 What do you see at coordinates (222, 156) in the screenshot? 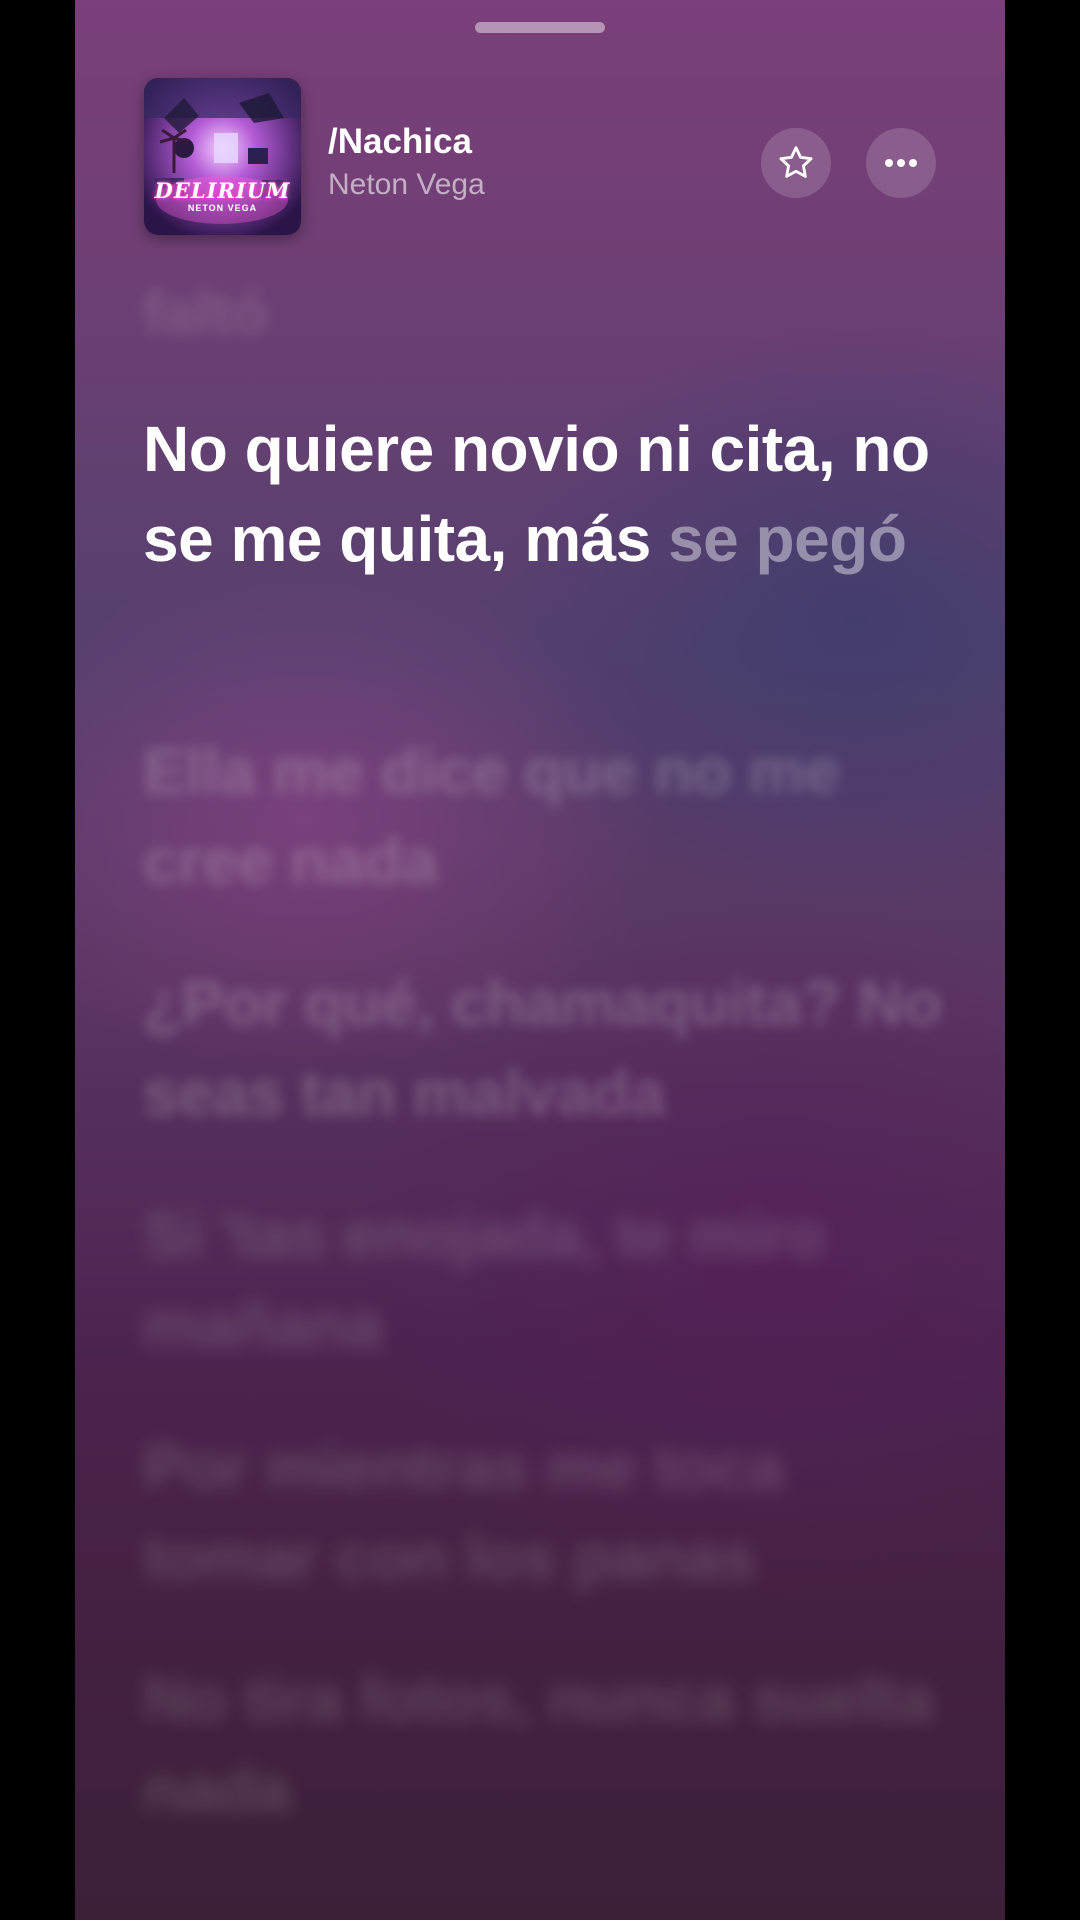
I see `album-artwork: DELIRIUM NETON VEGA` at bounding box center [222, 156].